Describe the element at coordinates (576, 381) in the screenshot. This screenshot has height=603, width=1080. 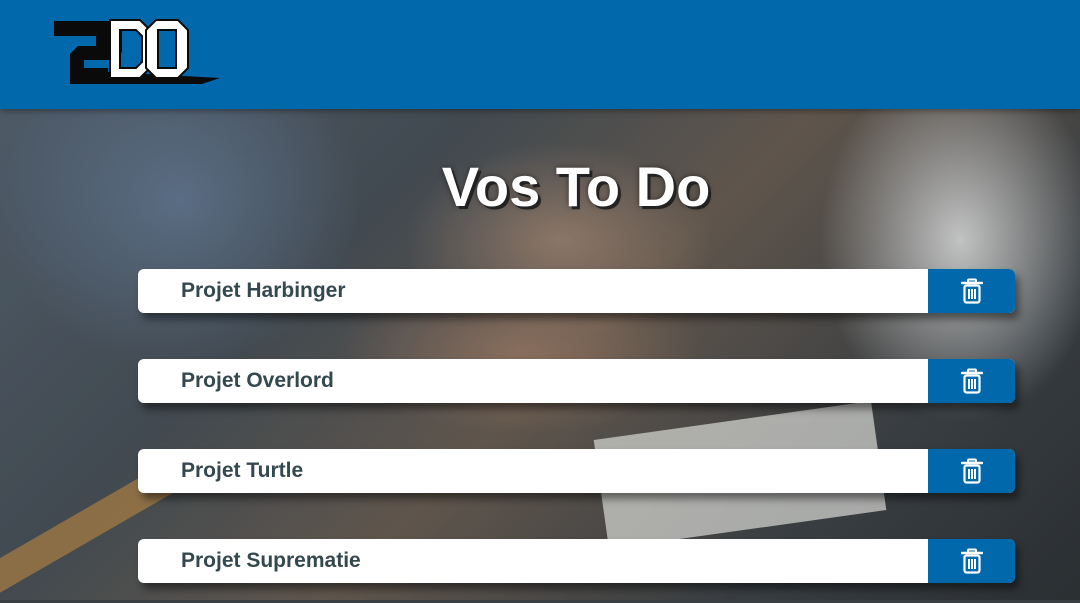
I see `todo-item: Projet Overlord` at that location.